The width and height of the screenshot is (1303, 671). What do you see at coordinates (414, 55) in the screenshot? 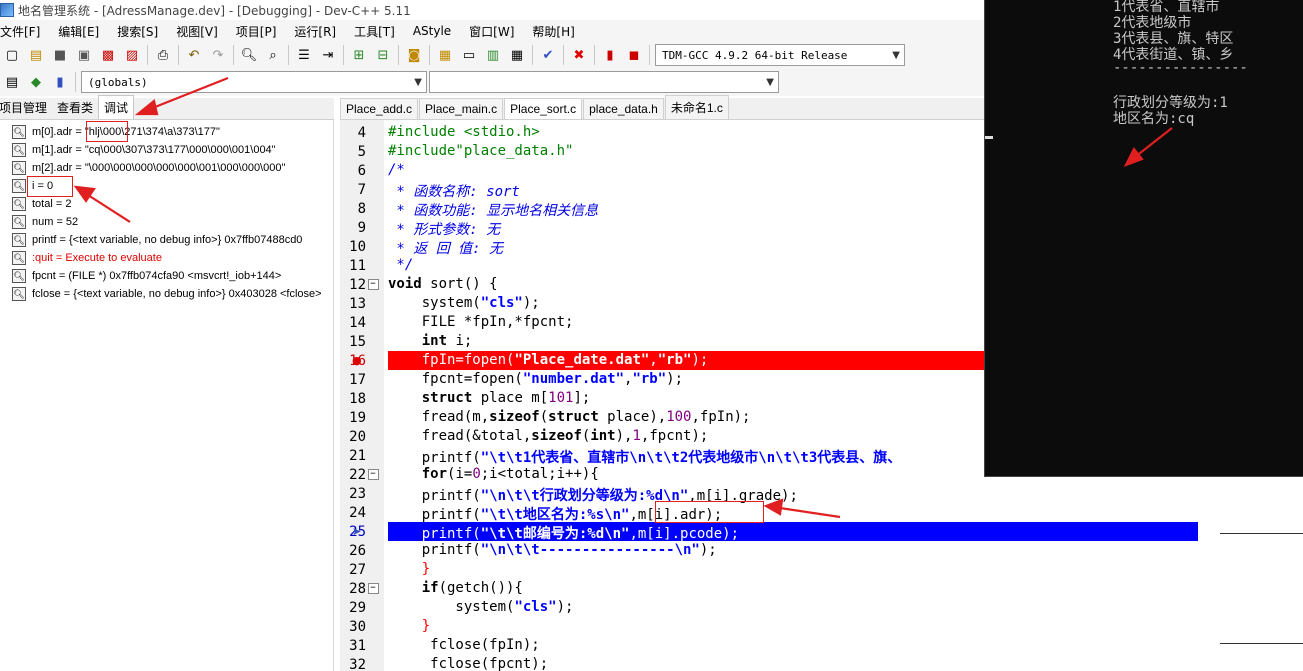
I see `project-options-icon: ◙` at bounding box center [414, 55].